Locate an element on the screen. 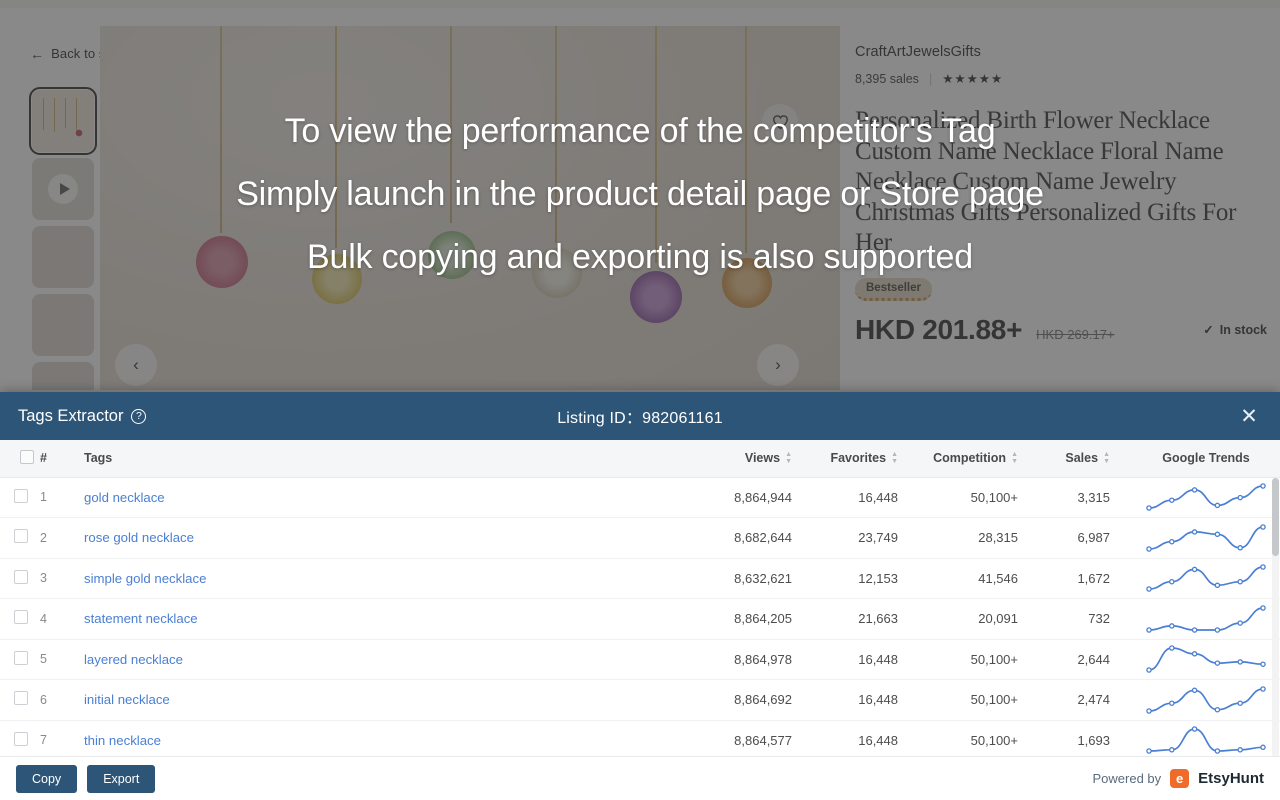  row-number: 4 is located at coordinates (43, 618).